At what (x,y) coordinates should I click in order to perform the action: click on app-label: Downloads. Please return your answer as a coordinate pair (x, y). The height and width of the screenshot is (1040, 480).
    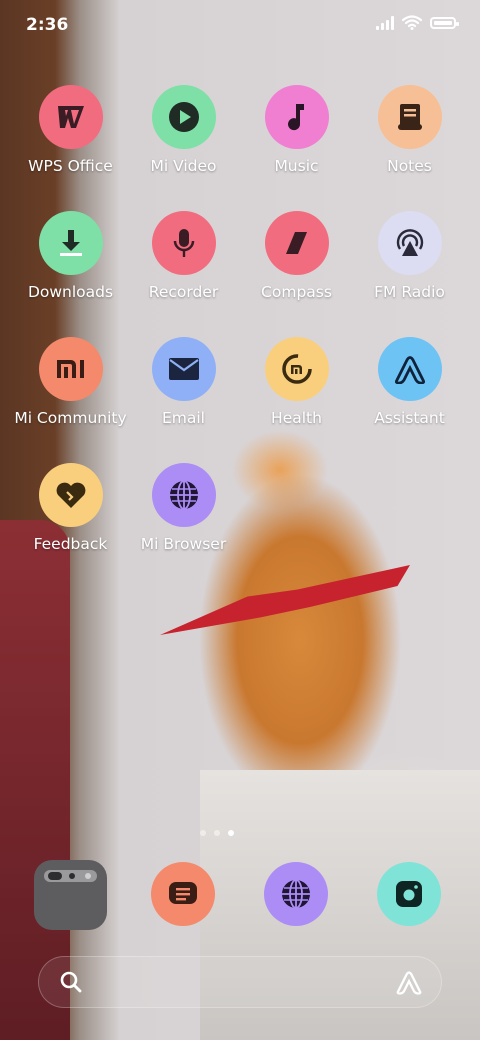
    Looking at the image, I should click on (70, 292).